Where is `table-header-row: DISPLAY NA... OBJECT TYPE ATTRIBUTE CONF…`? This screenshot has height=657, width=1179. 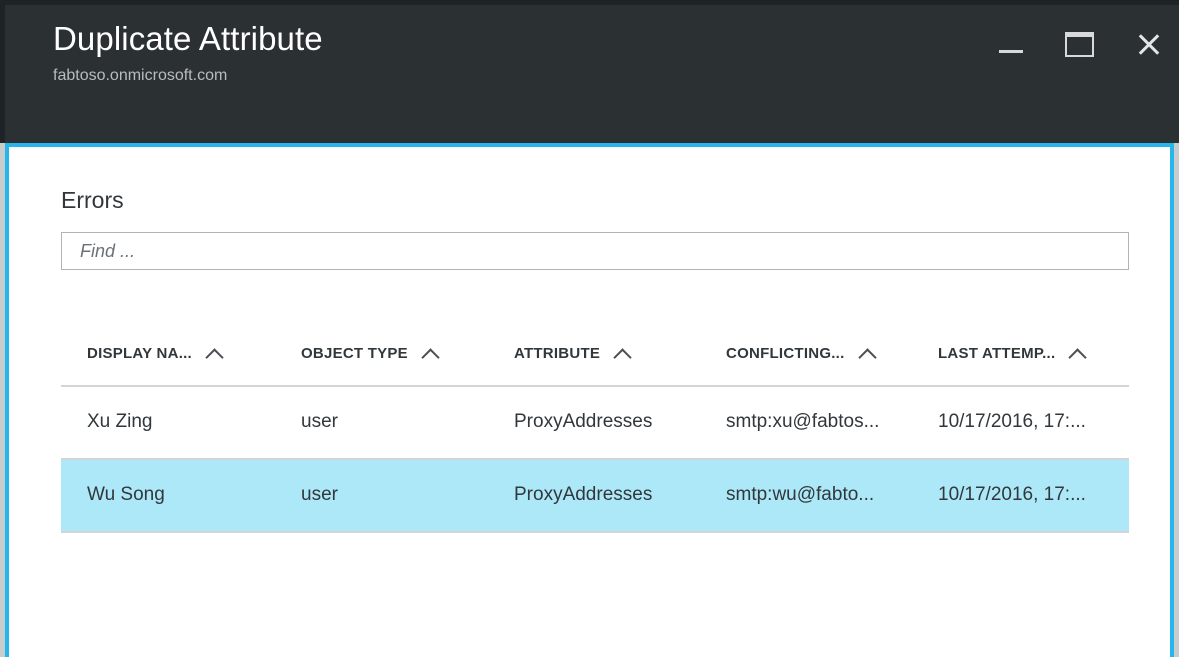 table-header-row: DISPLAY NA... OBJECT TYPE ATTRIBUTE CONF… is located at coordinates (595, 357).